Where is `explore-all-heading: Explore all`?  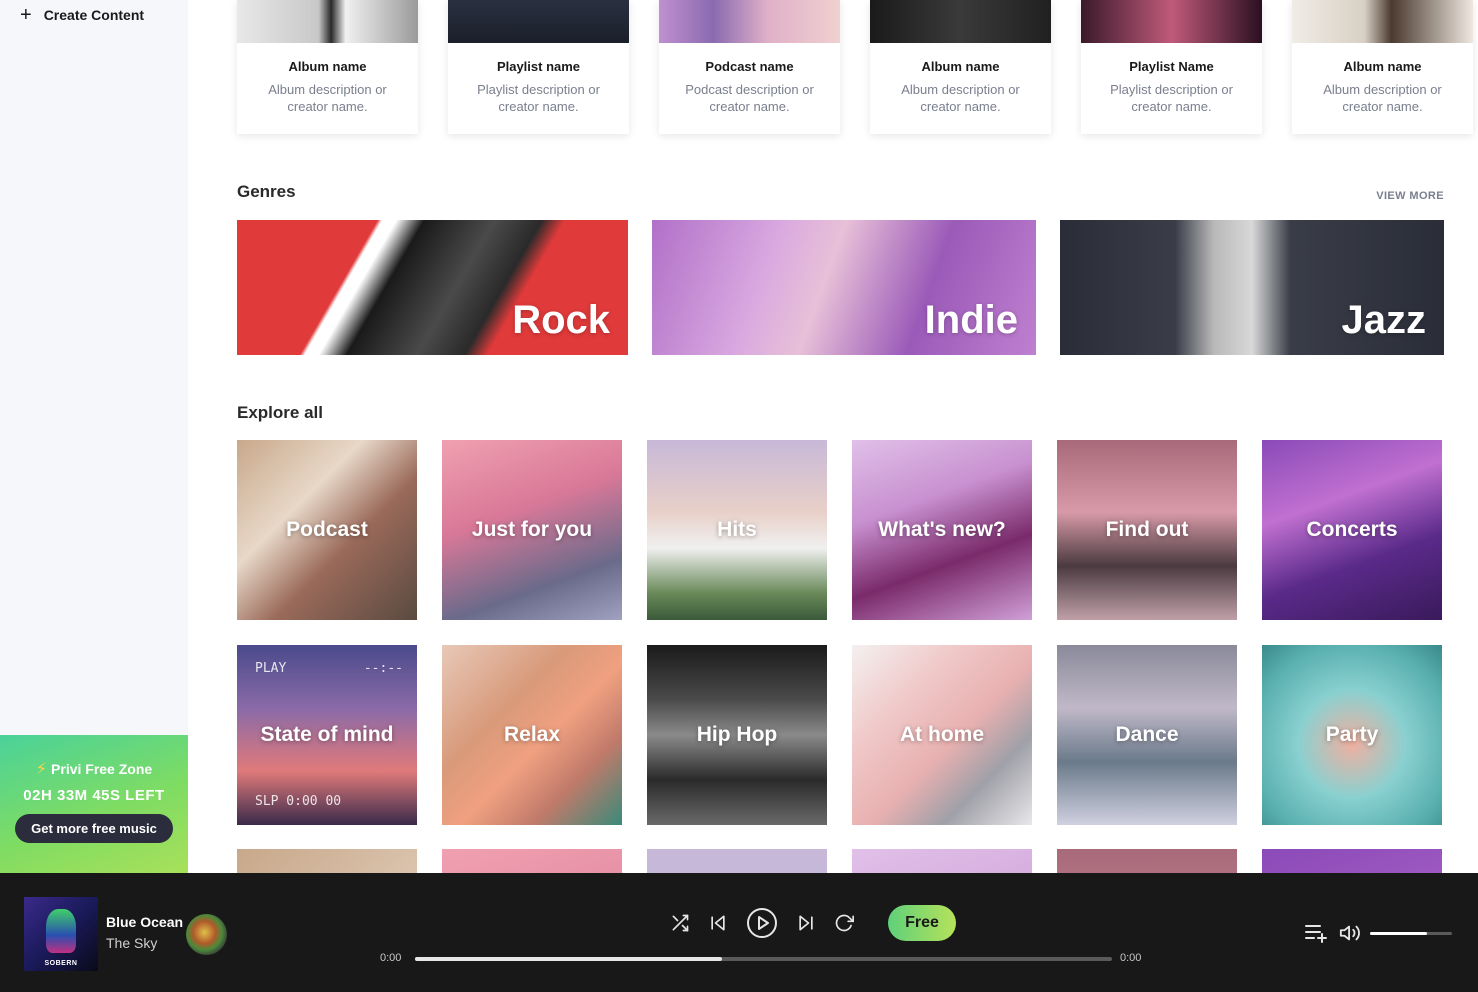 explore-all-heading: Explore all is located at coordinates (280, 412).